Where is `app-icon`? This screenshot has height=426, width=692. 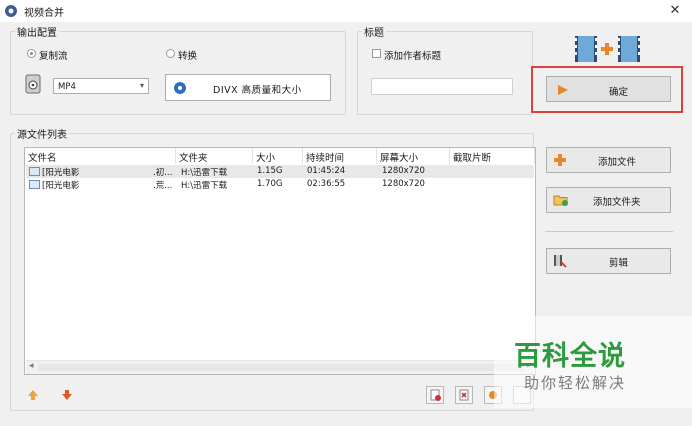 app-icon is located at coordinates (11, 11).